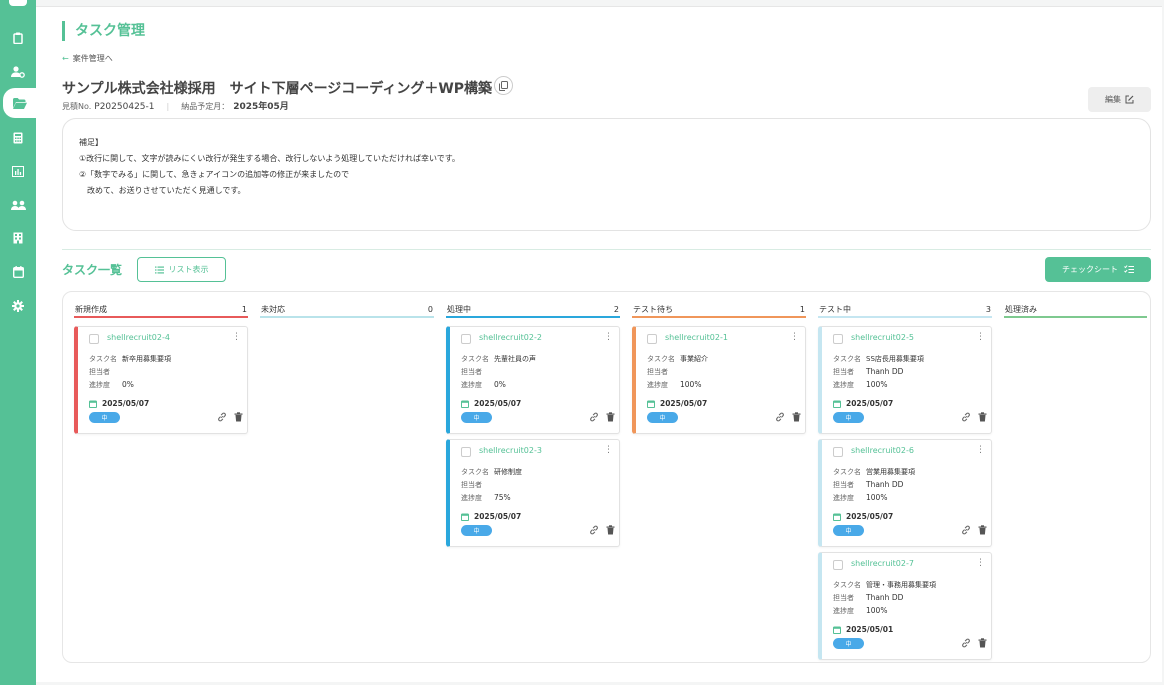  I want to click on sidebar-item-settings, so click(18, 306).